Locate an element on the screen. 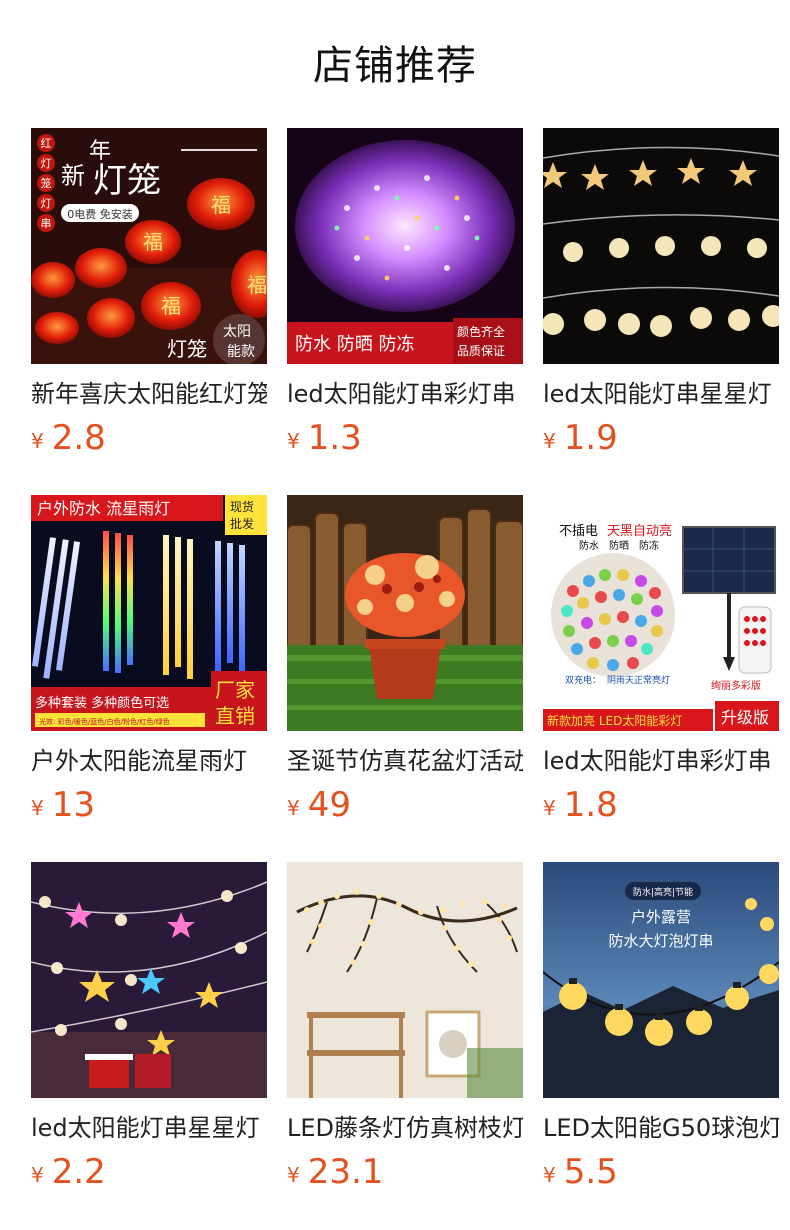  svg-text: 多种套装 多种颜色可选 is located at coordinates (102, 703).